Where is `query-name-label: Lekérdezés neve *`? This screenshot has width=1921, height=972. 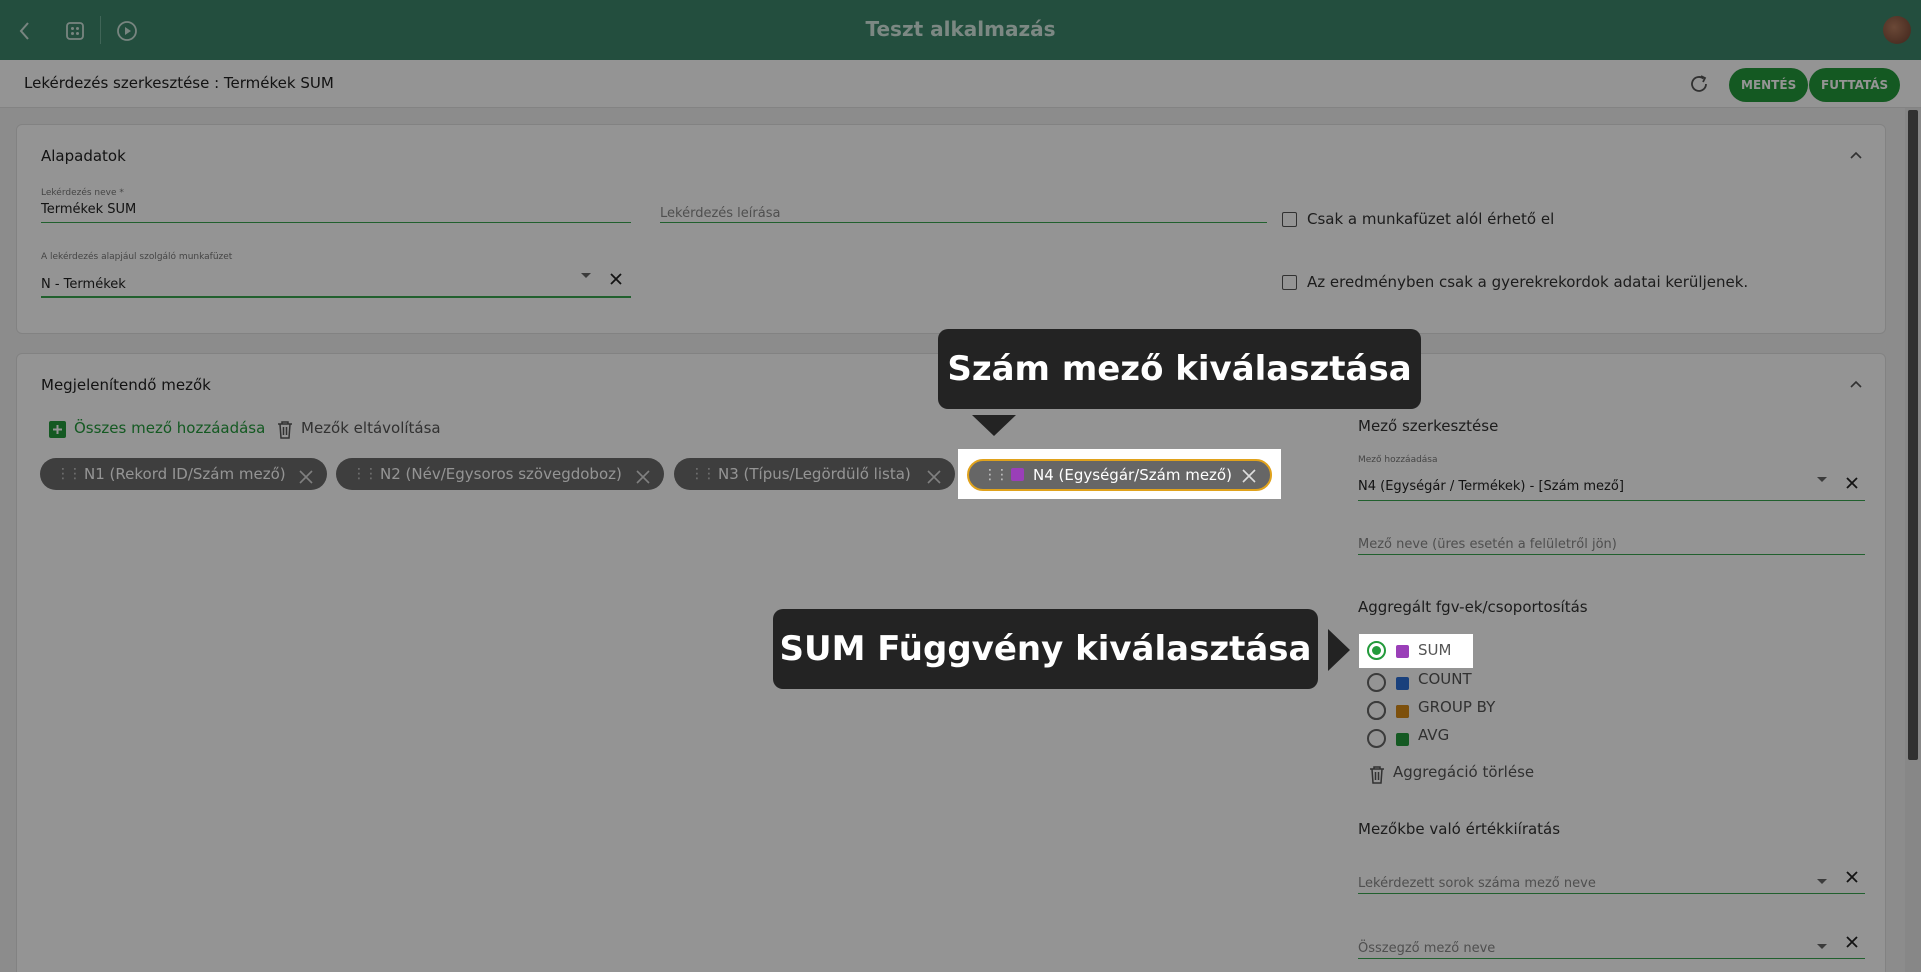
query-name-label: Lekérdezés neve * is located at coordinates (82, 193).